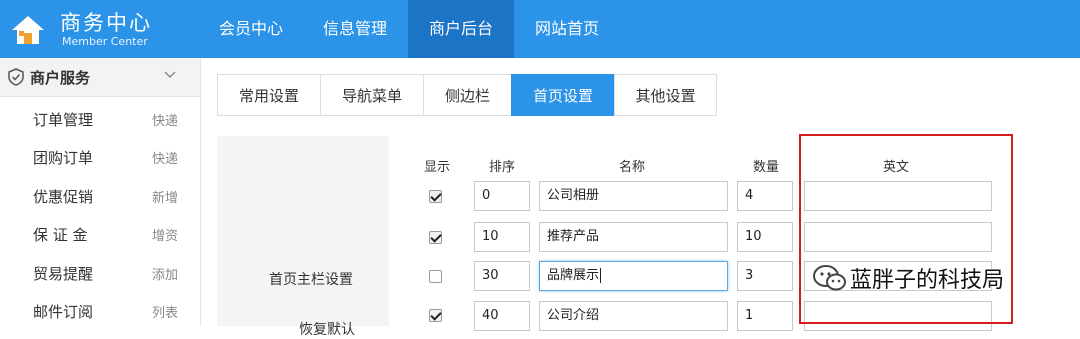  Describe the element at coordinates (100, 77) in the screenshot. I see `sidebar-section-header: 商户服务` at that location.